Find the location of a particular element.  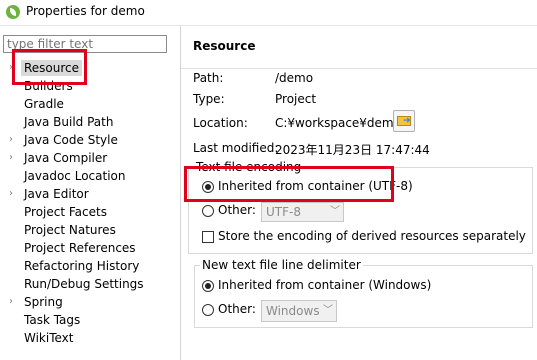

annotation-highlight-resource is located at coordinates (49, 67).